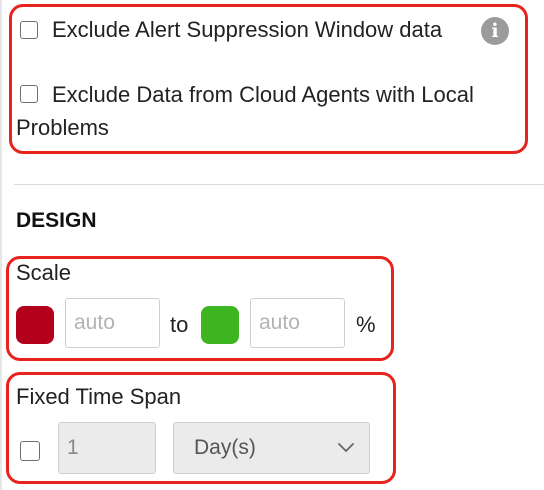  Describe the element at coordinates (29, 94) in the screenshot. I see `exclude-cloud-agents-checkbox` at that location.